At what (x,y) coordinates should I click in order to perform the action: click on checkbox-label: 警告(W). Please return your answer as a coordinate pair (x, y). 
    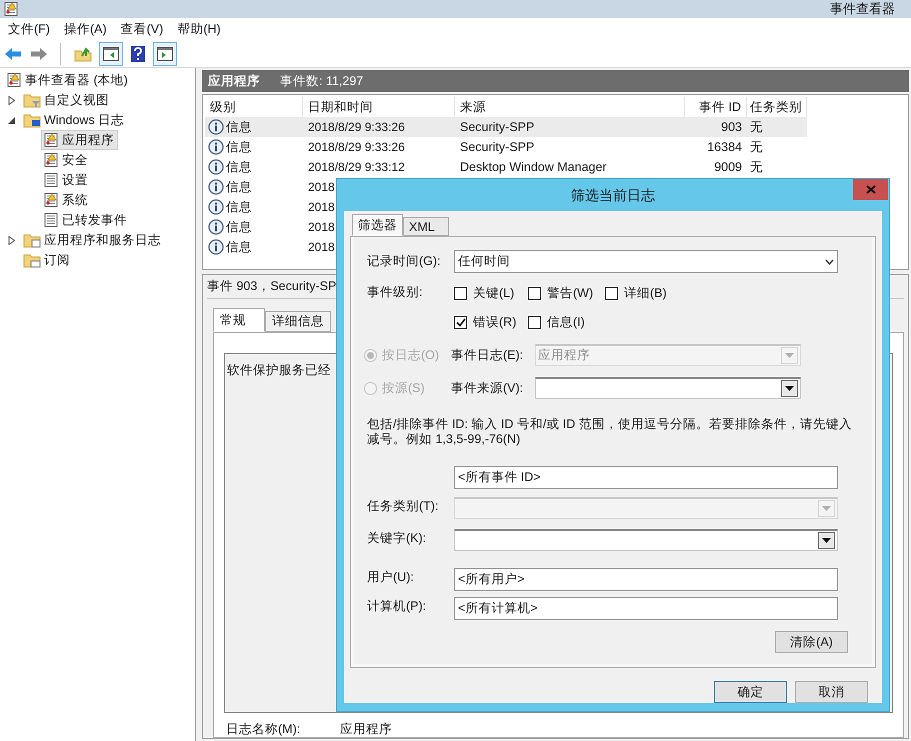
    Looking at the image, I should click on (570, 293).